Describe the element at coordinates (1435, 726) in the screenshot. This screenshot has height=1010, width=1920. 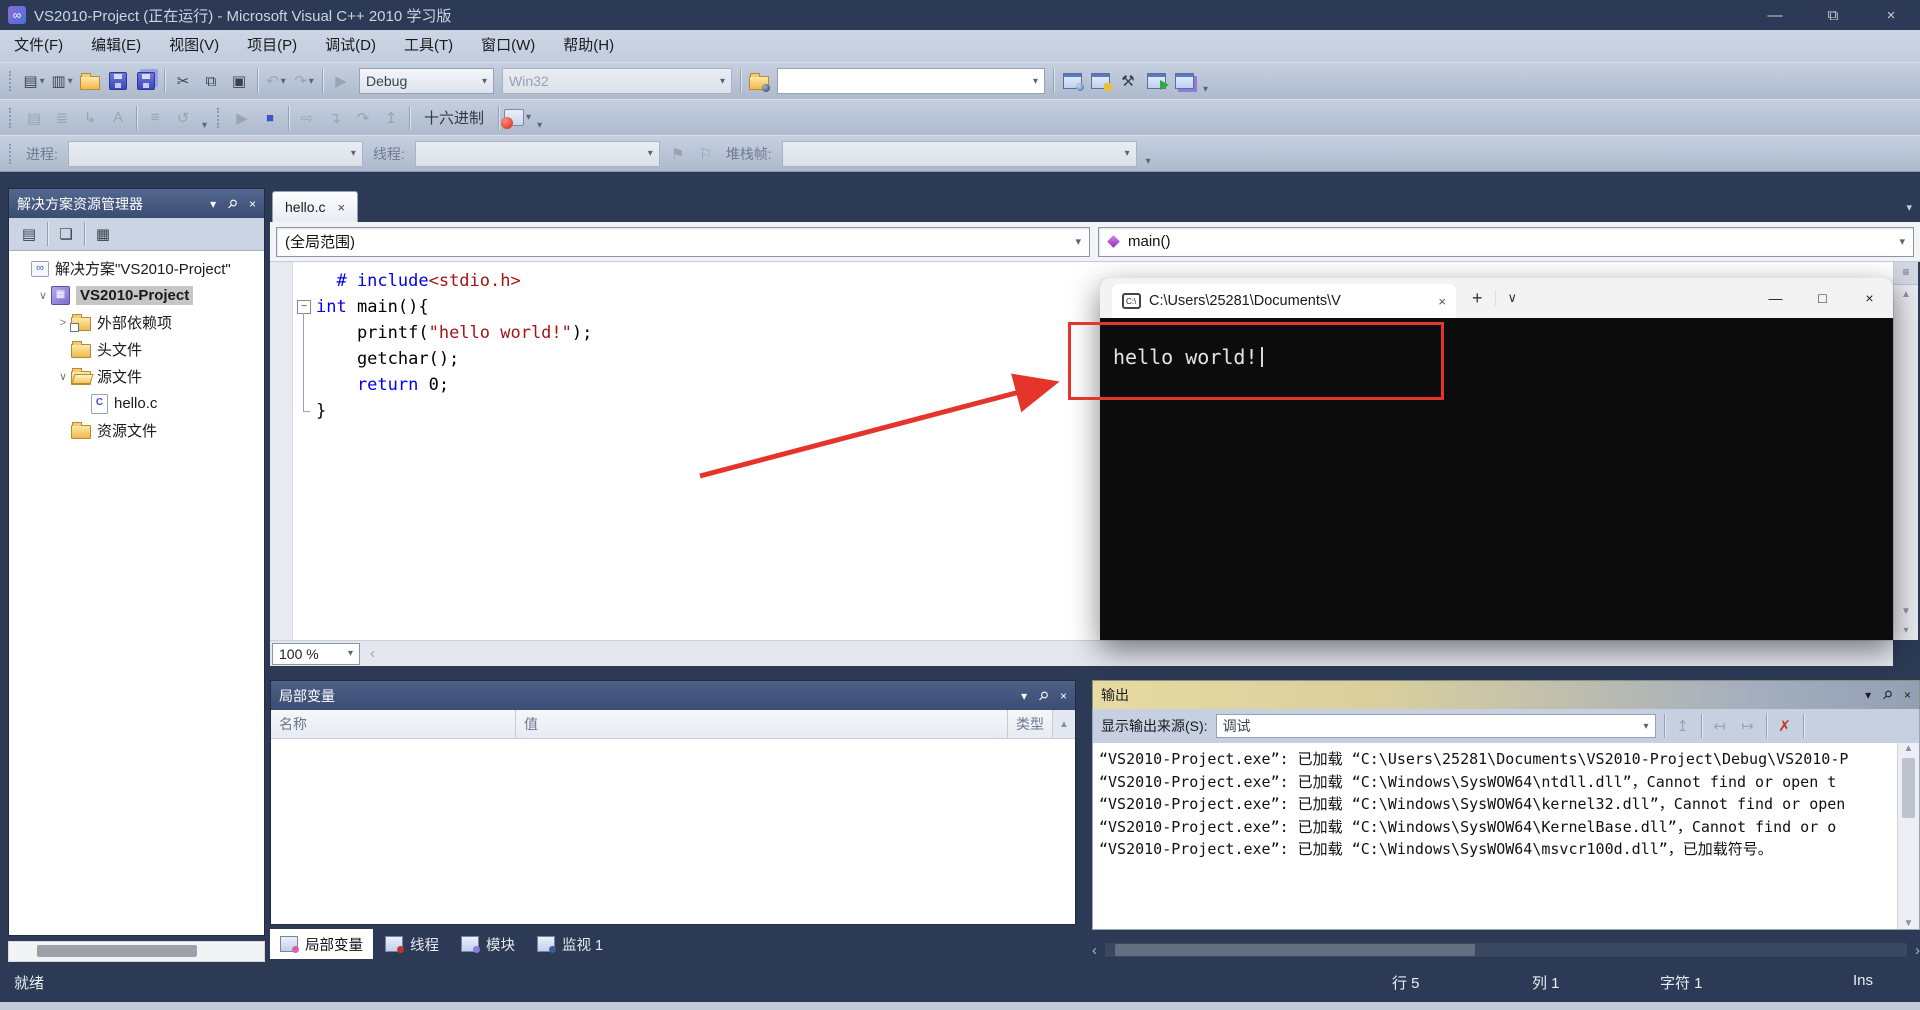
I see `output-source-combo: 调试 ▾` at that location.